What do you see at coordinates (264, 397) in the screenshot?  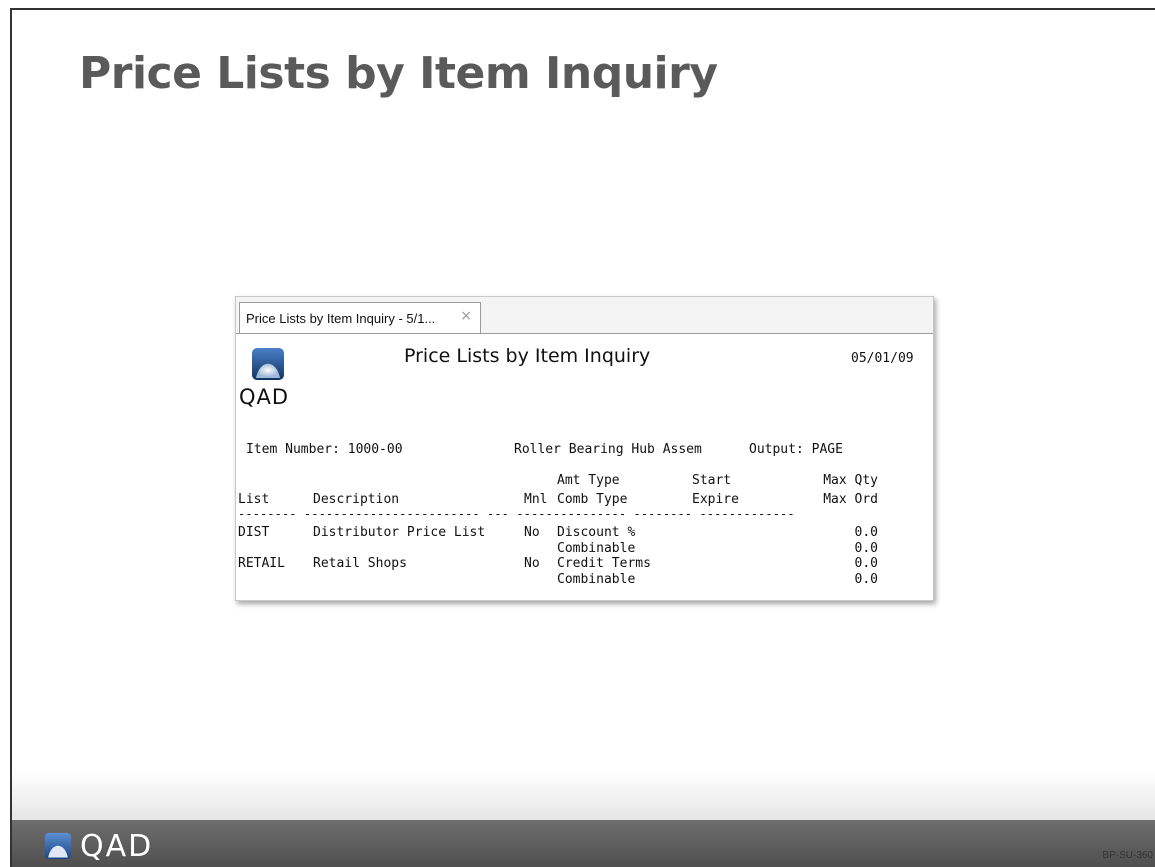 I see `logo-text: QAD` at bounding box center [264, 397].